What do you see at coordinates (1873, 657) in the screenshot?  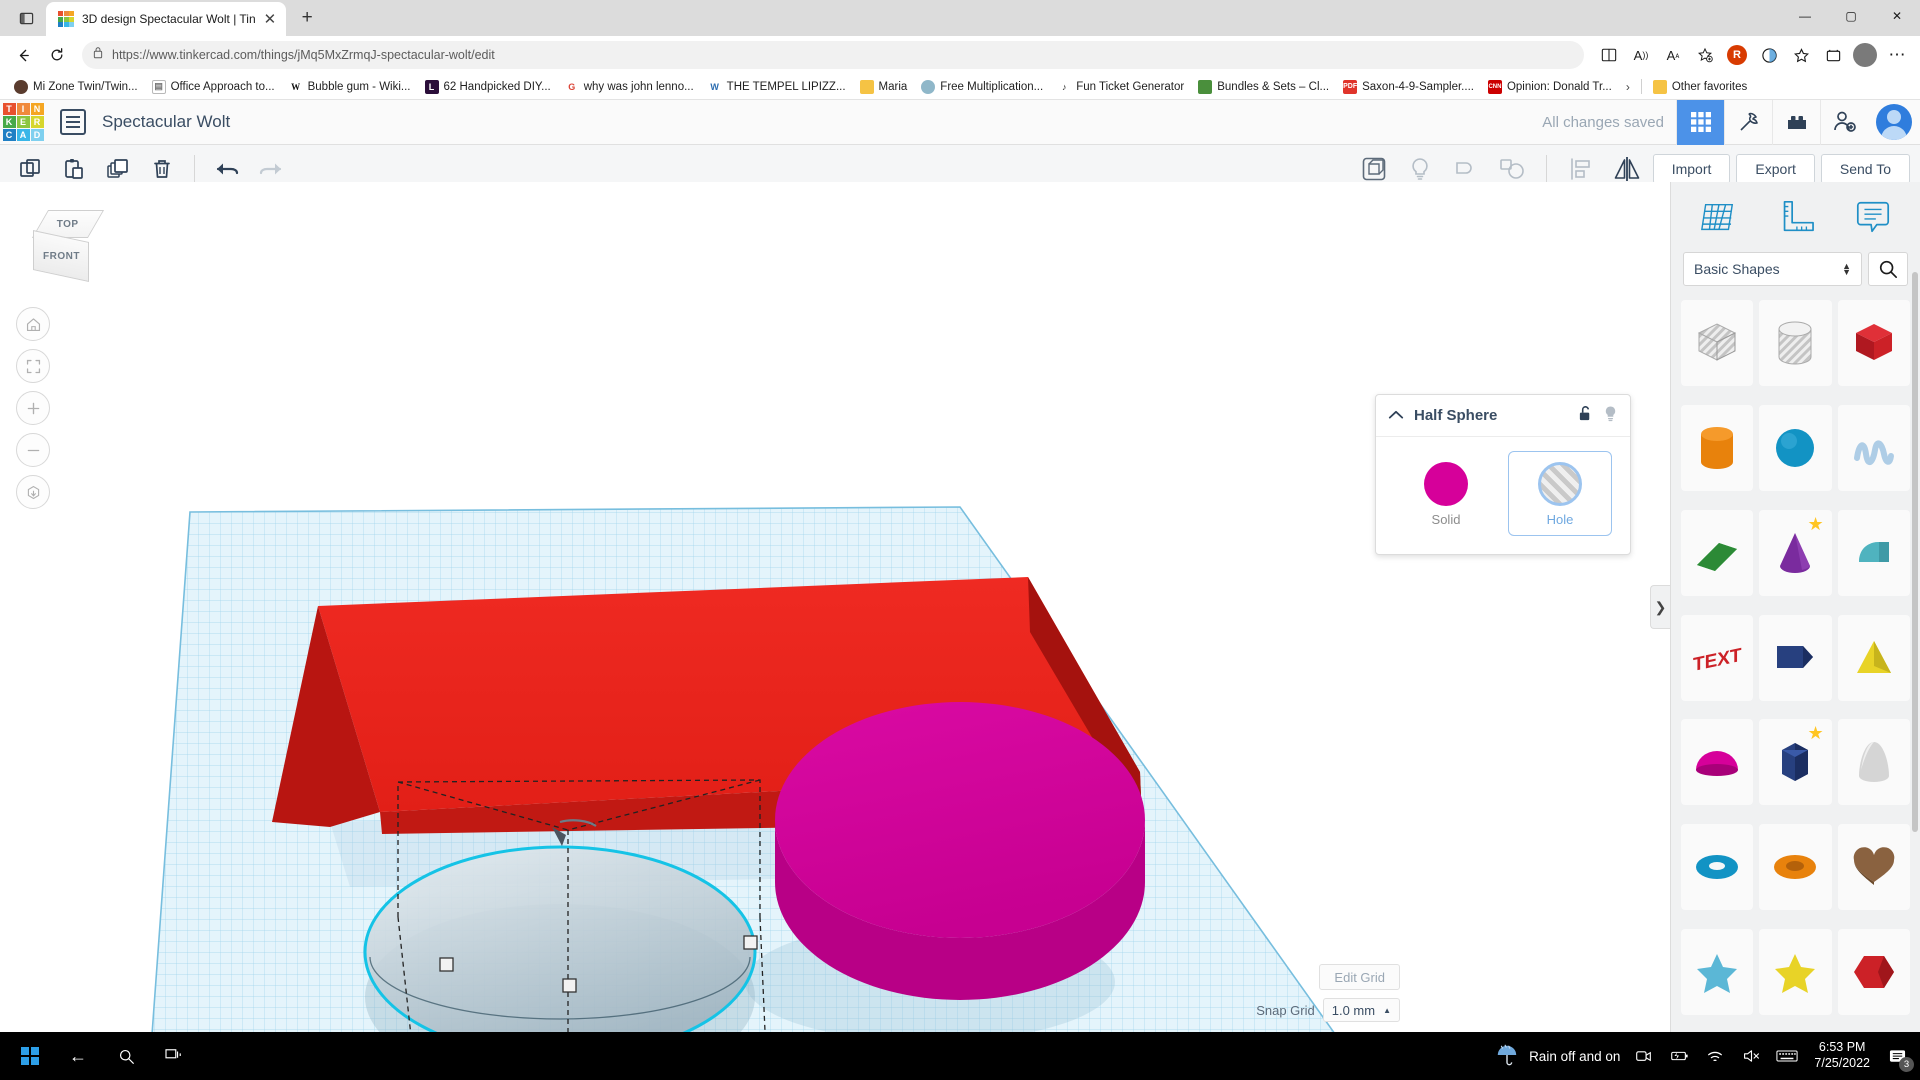 I see `shape-tile-pyramid` at bounding box center [1873, 657].